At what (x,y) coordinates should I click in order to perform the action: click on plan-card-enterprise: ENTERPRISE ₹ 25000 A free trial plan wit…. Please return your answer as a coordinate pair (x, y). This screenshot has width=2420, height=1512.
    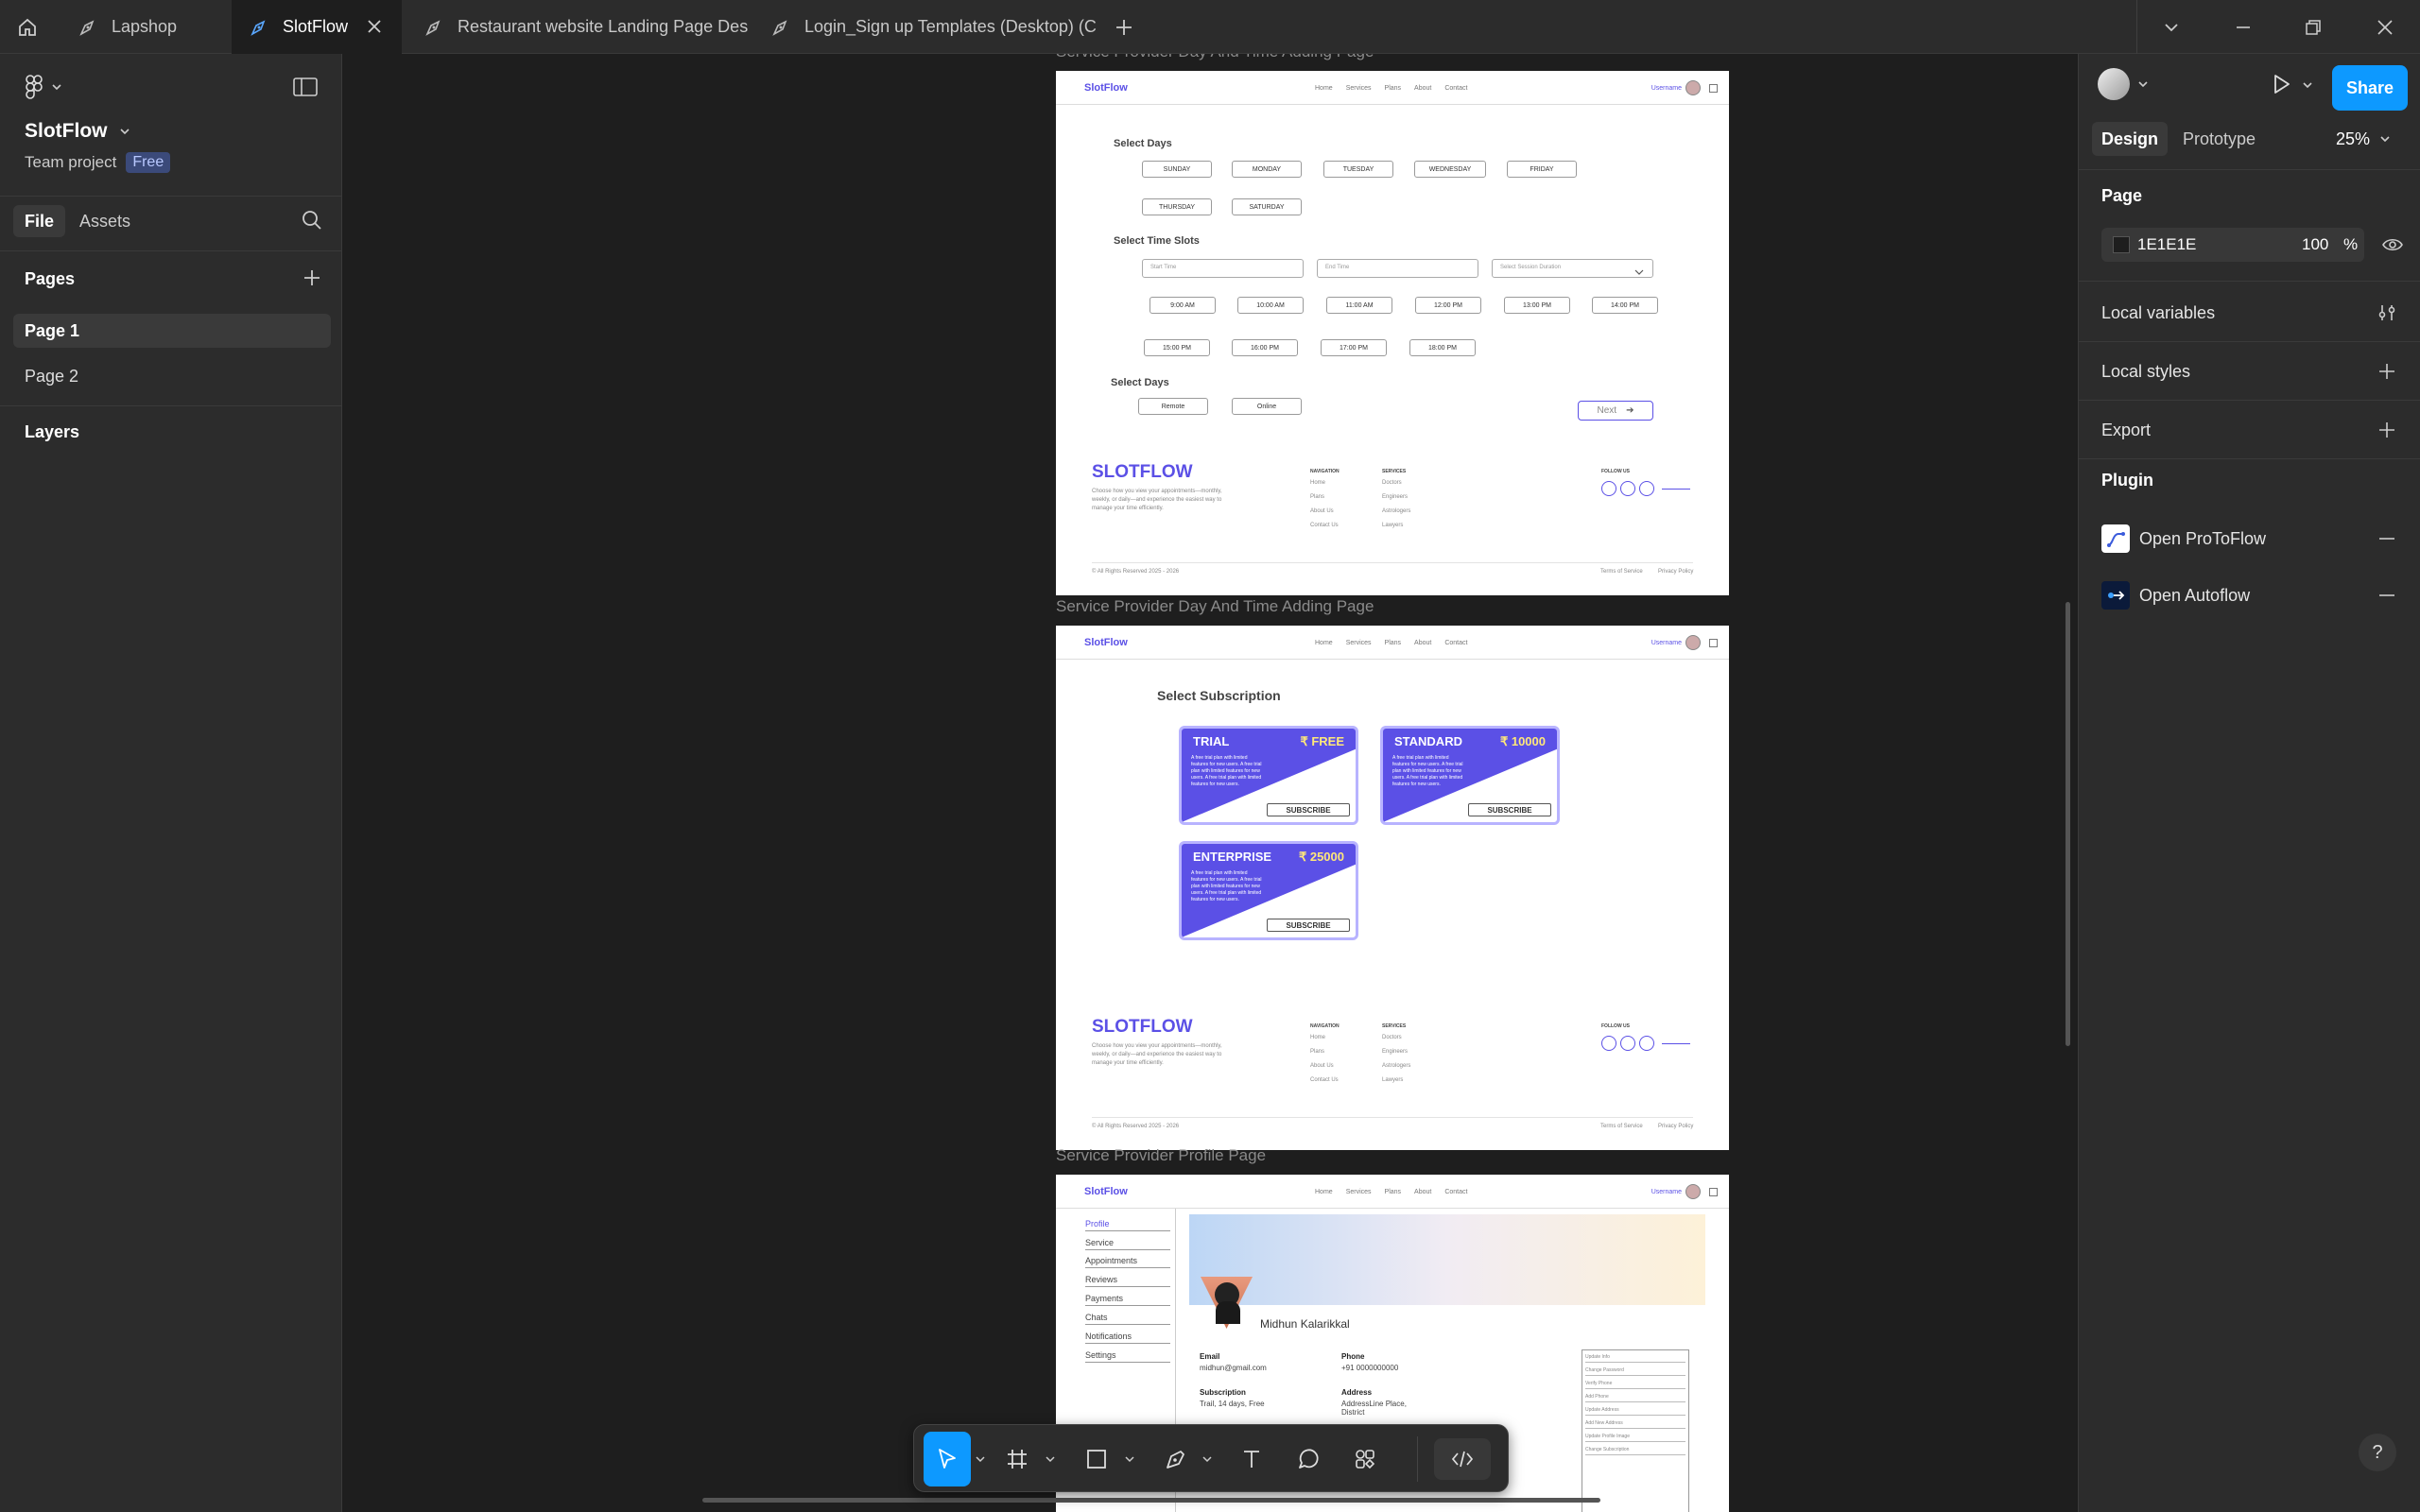
    Looking at the image, I should click on (1268, 890).